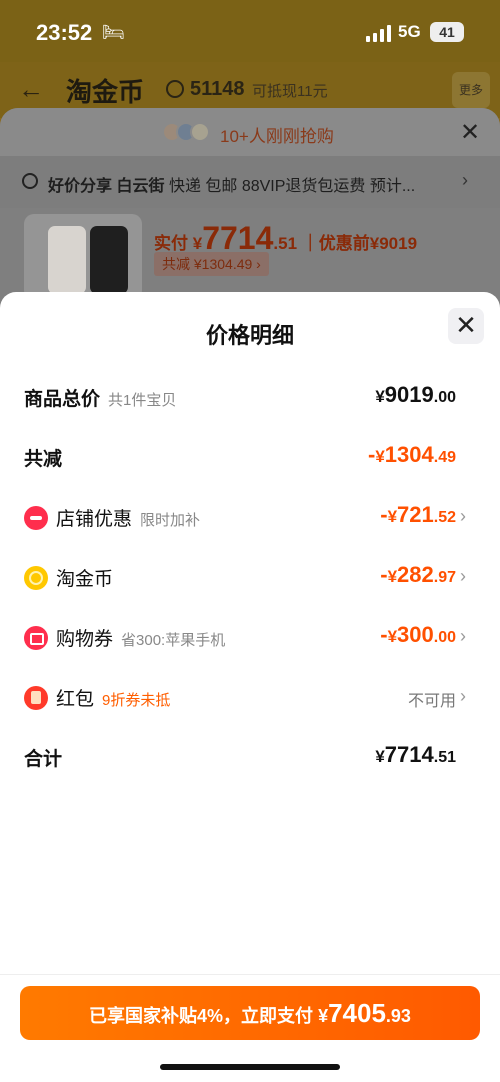 The image size is (500, 1082). I want to click on shipping-row: 好价分享 白云街 快递 包邮 88VIP退货包运费 预计... ›, so click(250, 182).